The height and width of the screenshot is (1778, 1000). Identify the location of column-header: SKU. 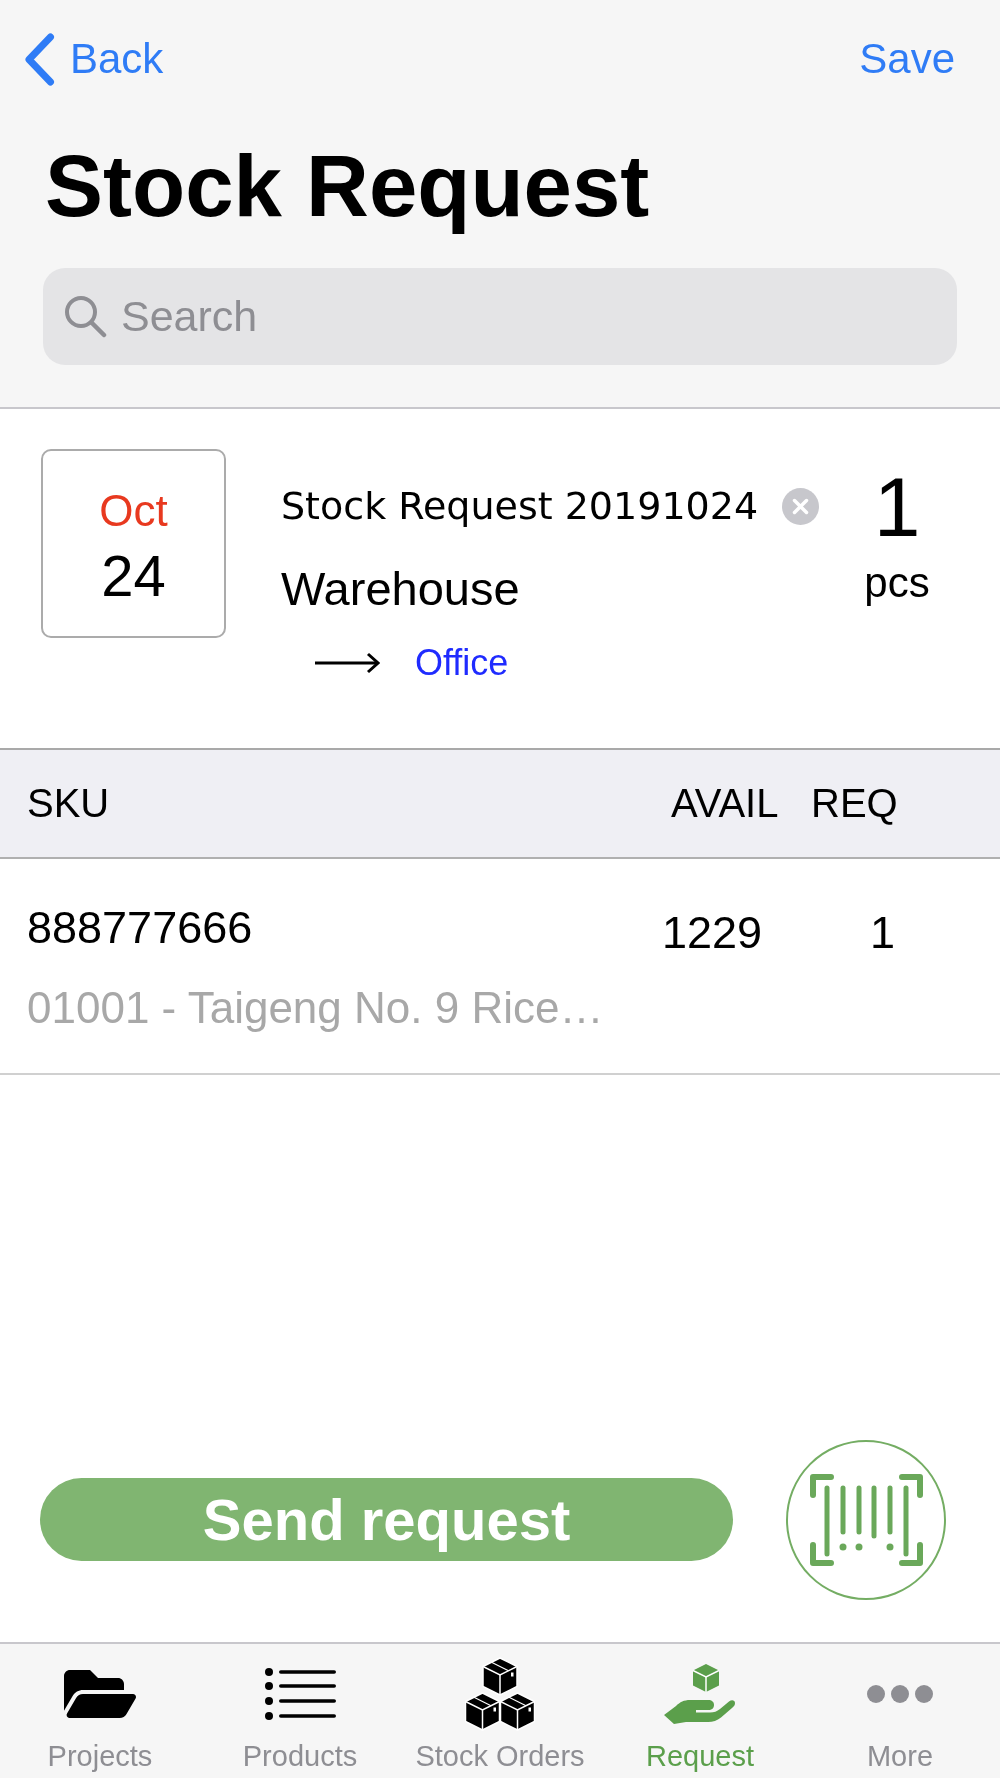
(68, 803).